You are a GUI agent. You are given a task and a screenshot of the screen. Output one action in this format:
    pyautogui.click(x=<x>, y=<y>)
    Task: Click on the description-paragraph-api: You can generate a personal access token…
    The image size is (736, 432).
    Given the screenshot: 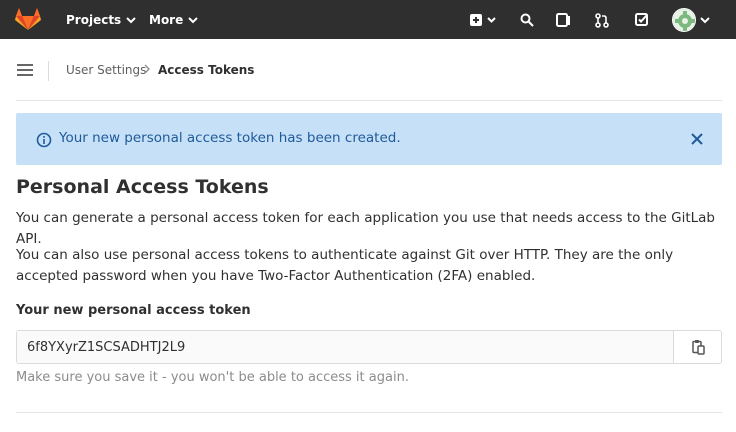 What is the action you would take?
    pyautogui.click(x=365, y=228)
    